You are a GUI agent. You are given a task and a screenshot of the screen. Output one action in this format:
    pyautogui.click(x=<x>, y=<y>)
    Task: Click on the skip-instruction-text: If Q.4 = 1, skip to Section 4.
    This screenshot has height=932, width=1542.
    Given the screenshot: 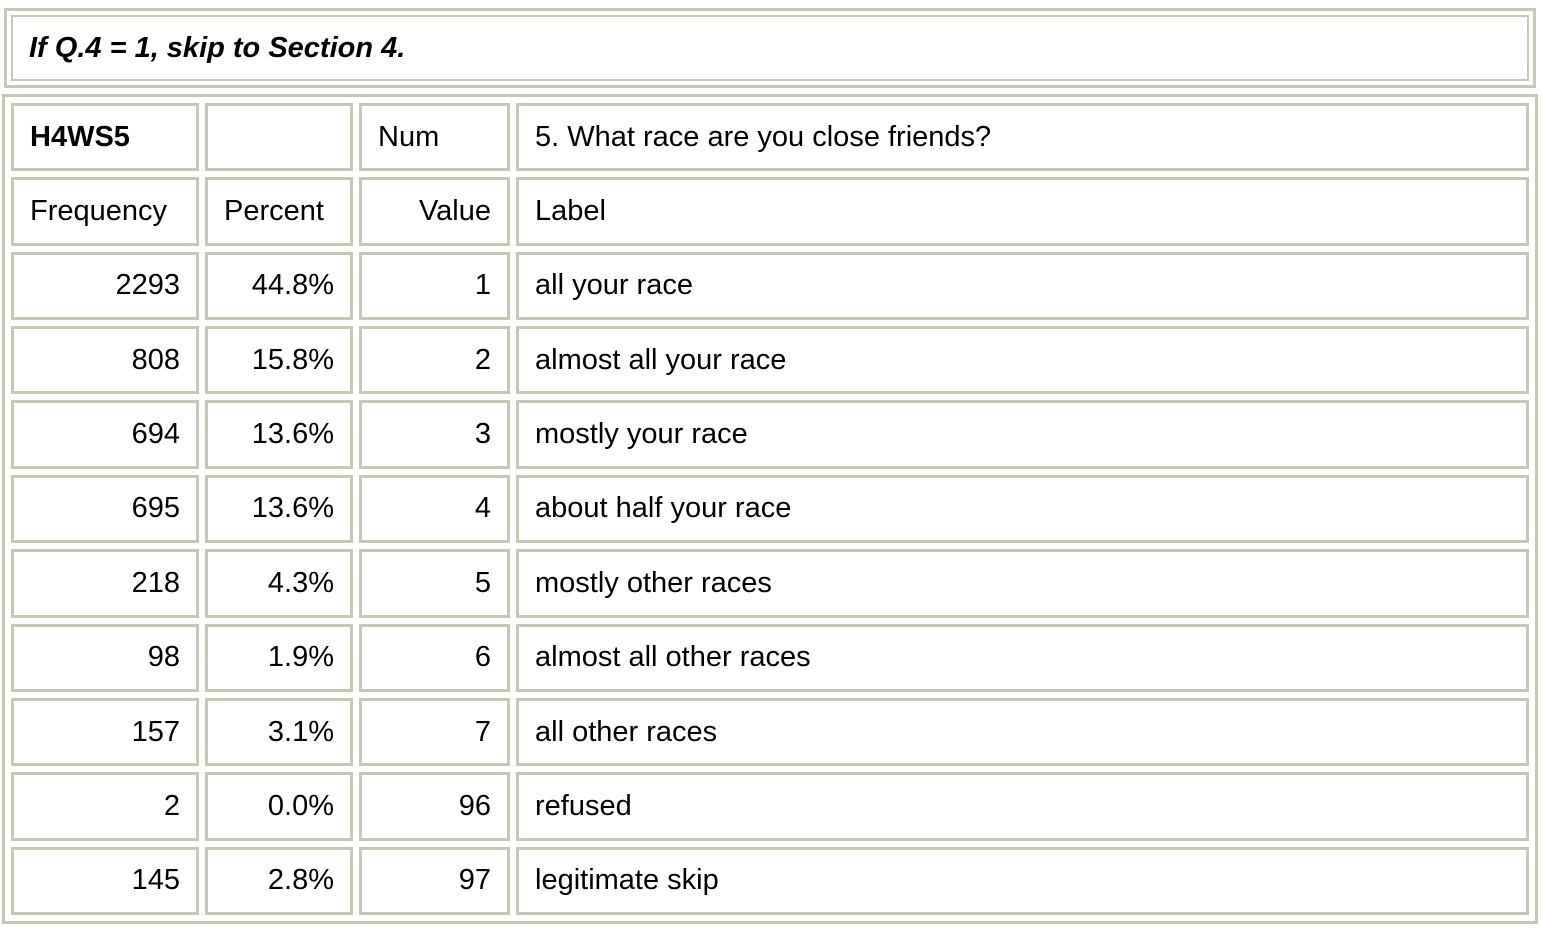 What is the action you would take?
    pyautogui.click(x=770, y=48)
    